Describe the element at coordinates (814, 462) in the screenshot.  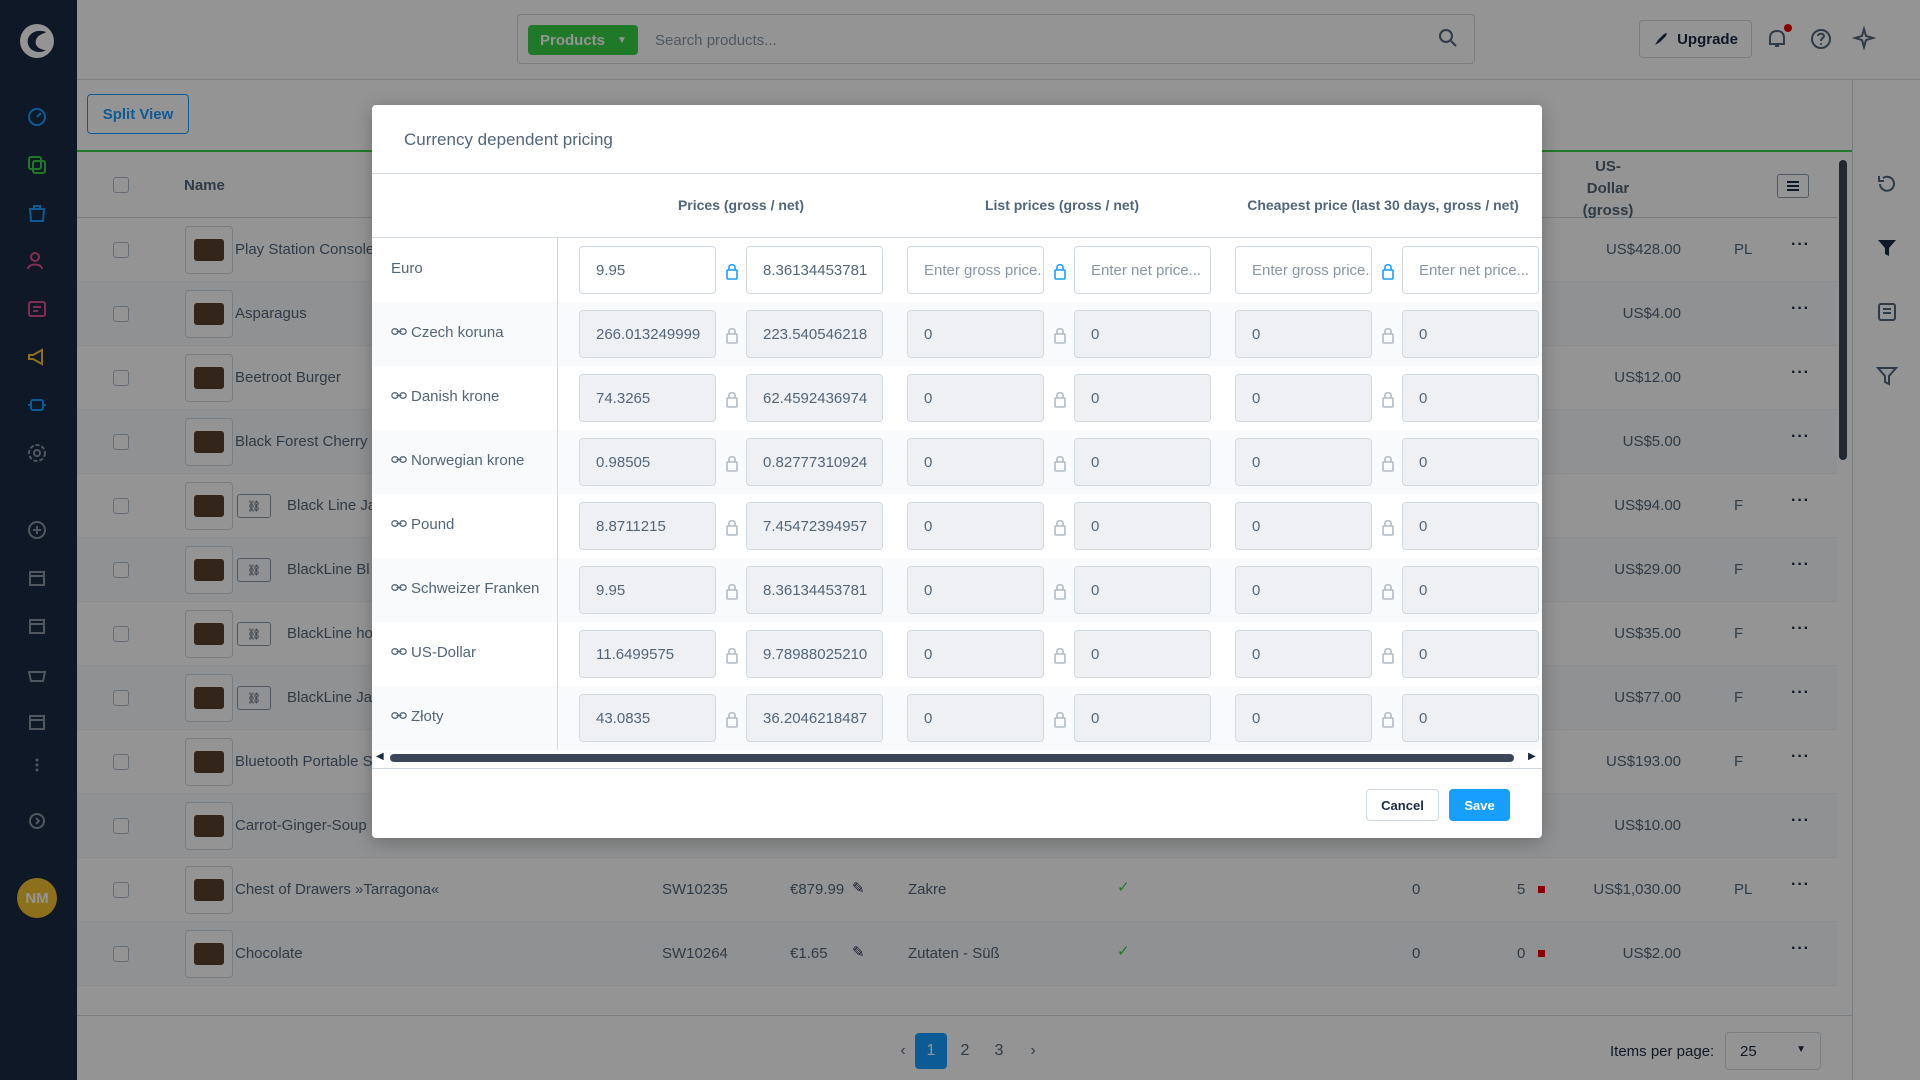
I see `price-net-field: 0.82777310924` at that location.